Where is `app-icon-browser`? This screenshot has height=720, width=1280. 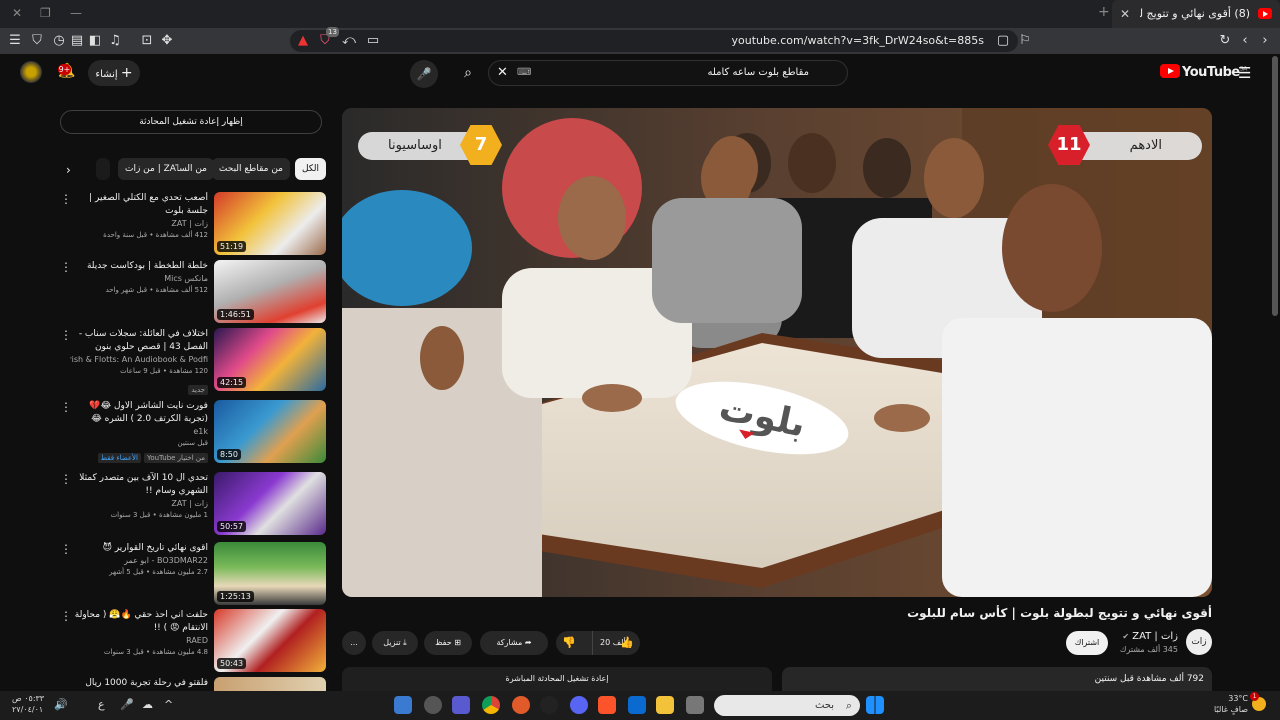 app-icon-browser is located at coordinates (521, 705).